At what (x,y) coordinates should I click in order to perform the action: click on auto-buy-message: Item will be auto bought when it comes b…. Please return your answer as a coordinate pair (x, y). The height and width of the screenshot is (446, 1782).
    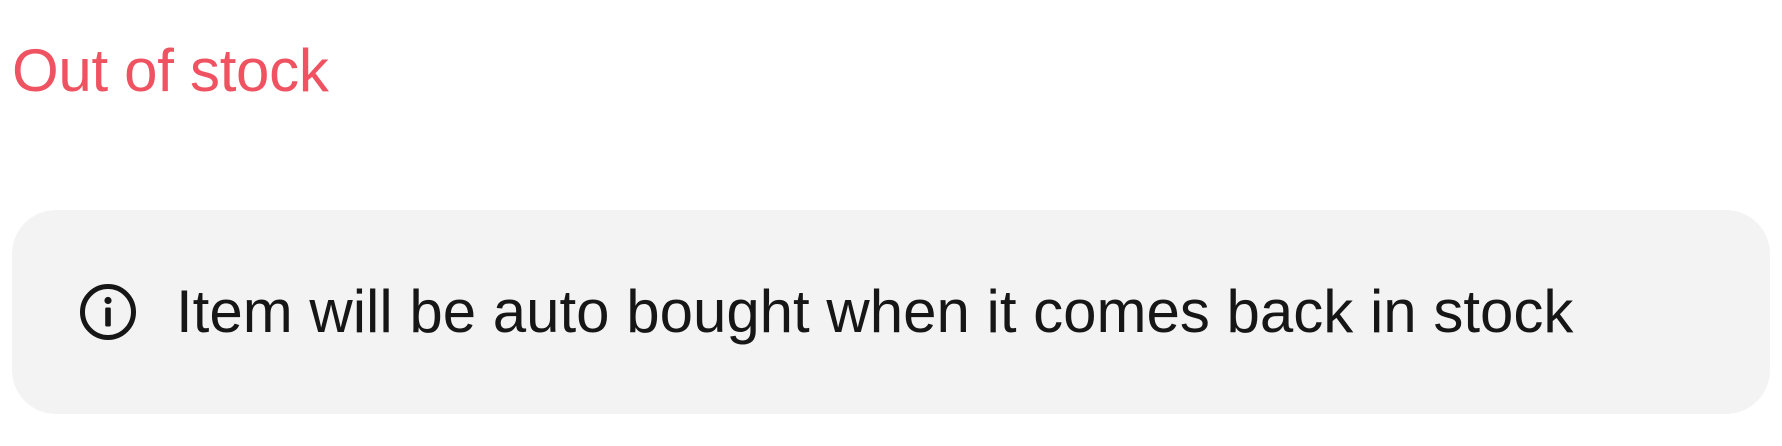
    Looking at the image, I should click on (875, 311).